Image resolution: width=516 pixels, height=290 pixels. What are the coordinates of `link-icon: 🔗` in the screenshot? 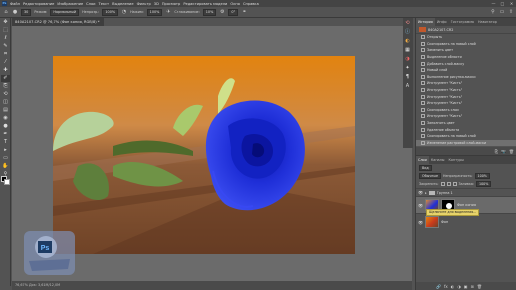 It's located at (438, 286).